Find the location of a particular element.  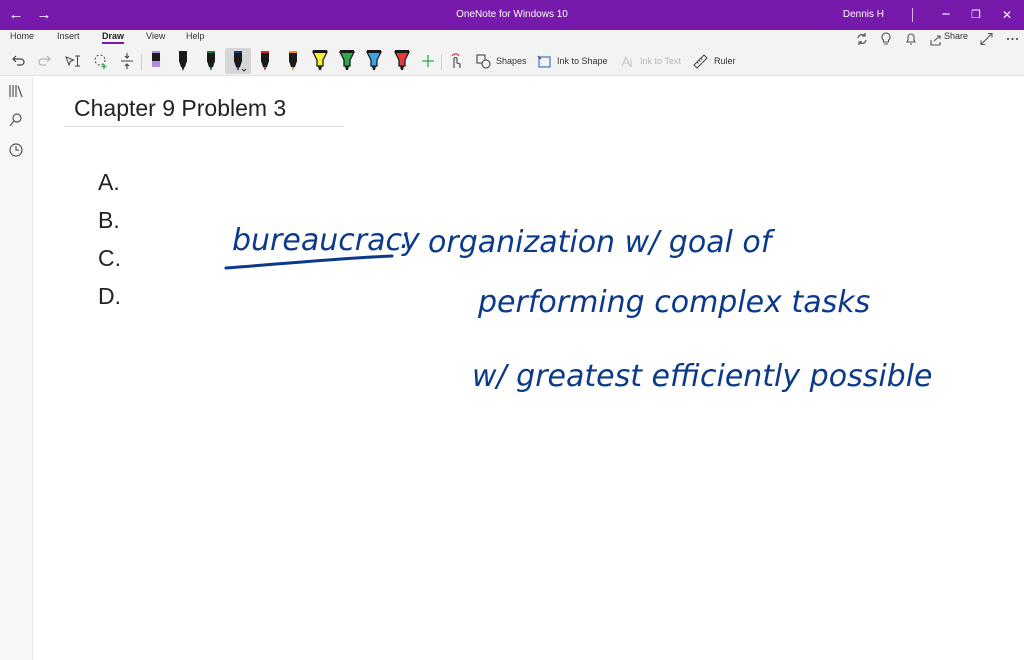

tab-insert: Insert is located at coordinates (68, 36).